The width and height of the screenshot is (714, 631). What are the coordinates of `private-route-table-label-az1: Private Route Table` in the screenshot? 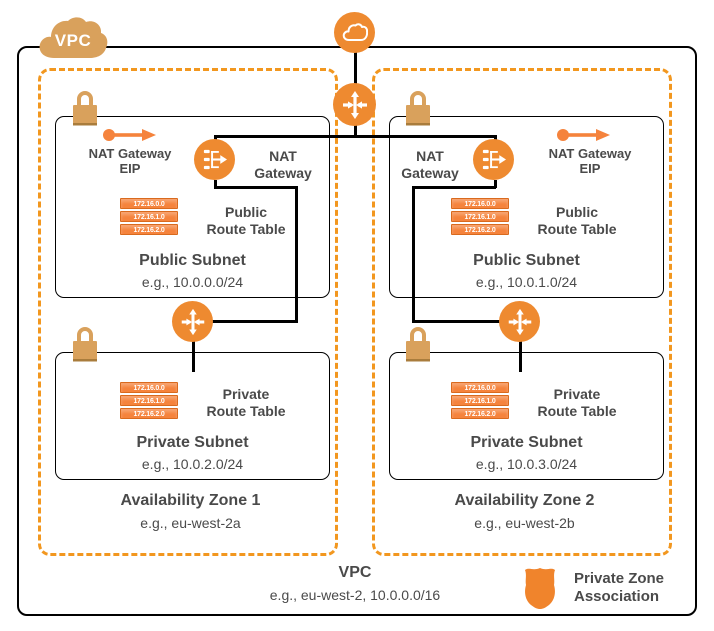 It's located at (246, 402).